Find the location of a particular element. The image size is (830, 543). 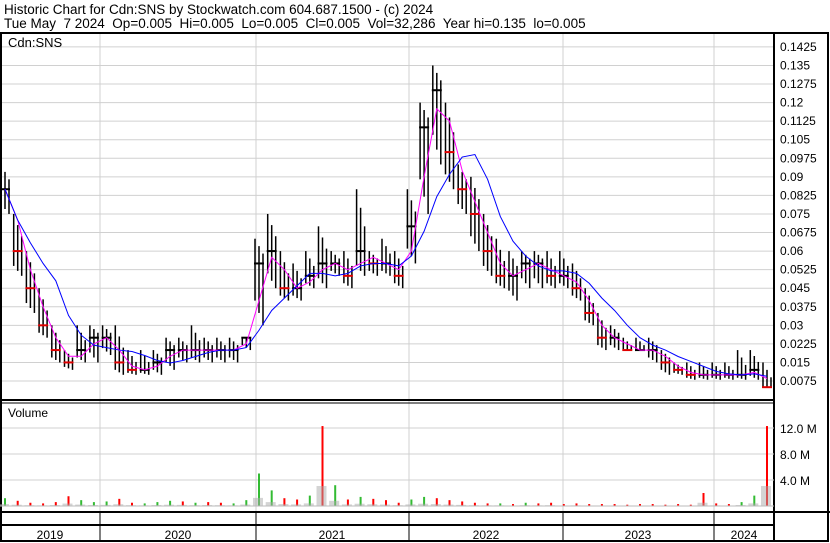

price-tick-label: 0.1425 is located at coordinates (798, 47).